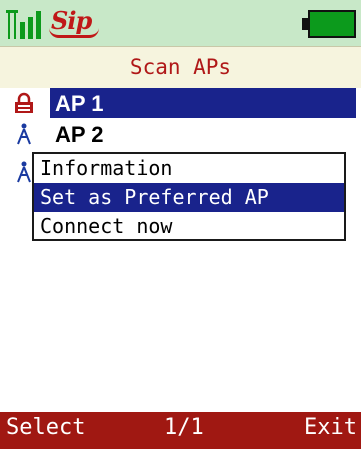 Image resolution: width=361 pixels, height=449 pixels. Describe the element at coordinates (24, 102) in the screenshot. I see `lock-icon` at that location.